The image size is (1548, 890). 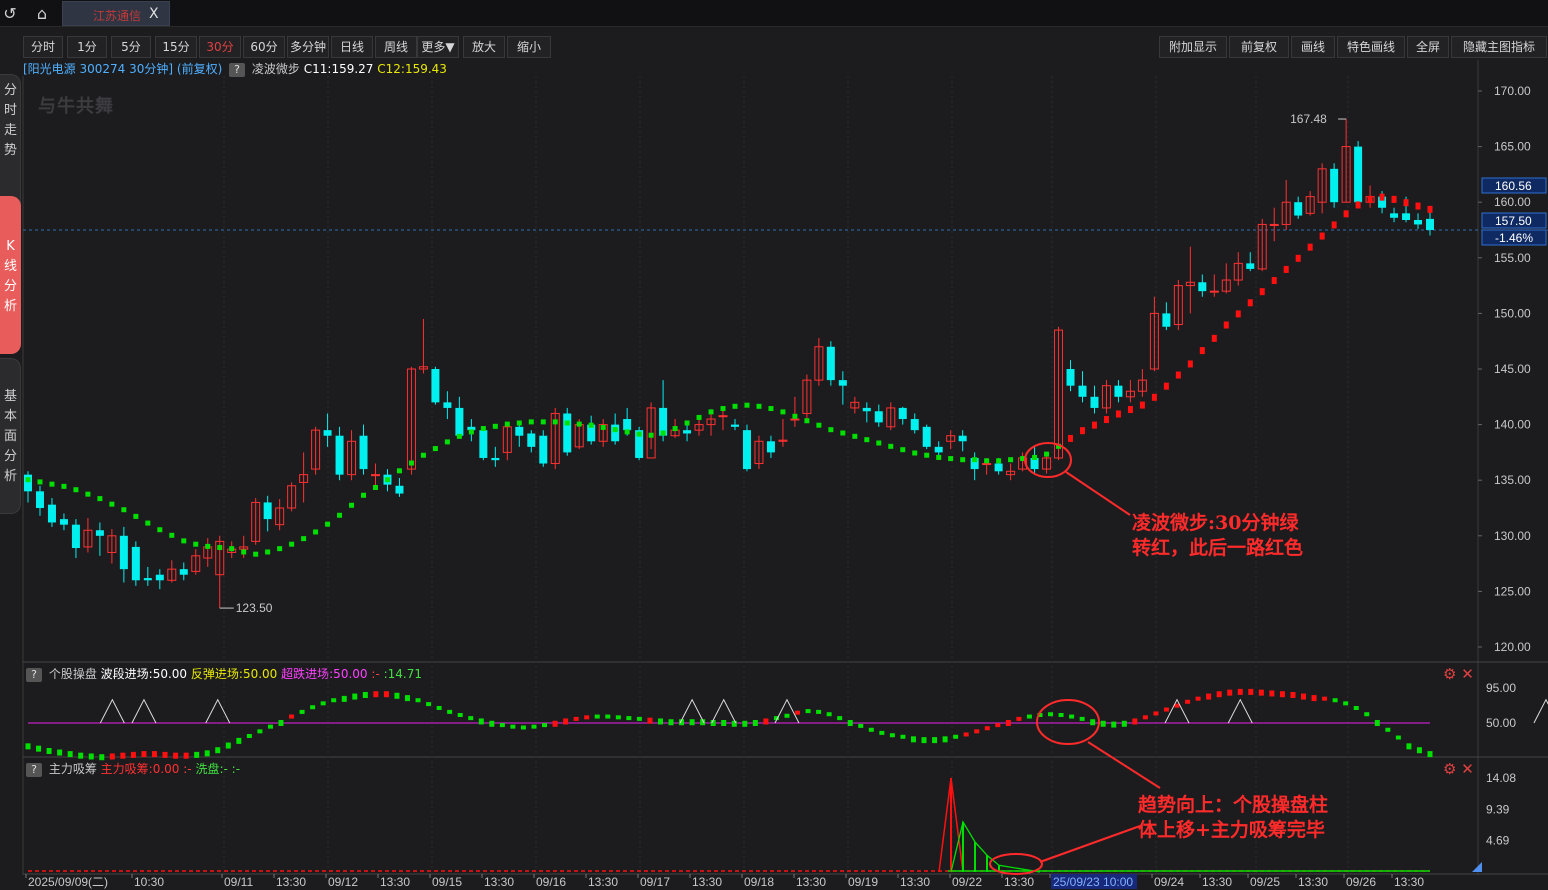 What do you see at coordinates (1512, 591) in the screenshot?
I see `price-tick-label: 125.00` at bounding box center [1512, 591].